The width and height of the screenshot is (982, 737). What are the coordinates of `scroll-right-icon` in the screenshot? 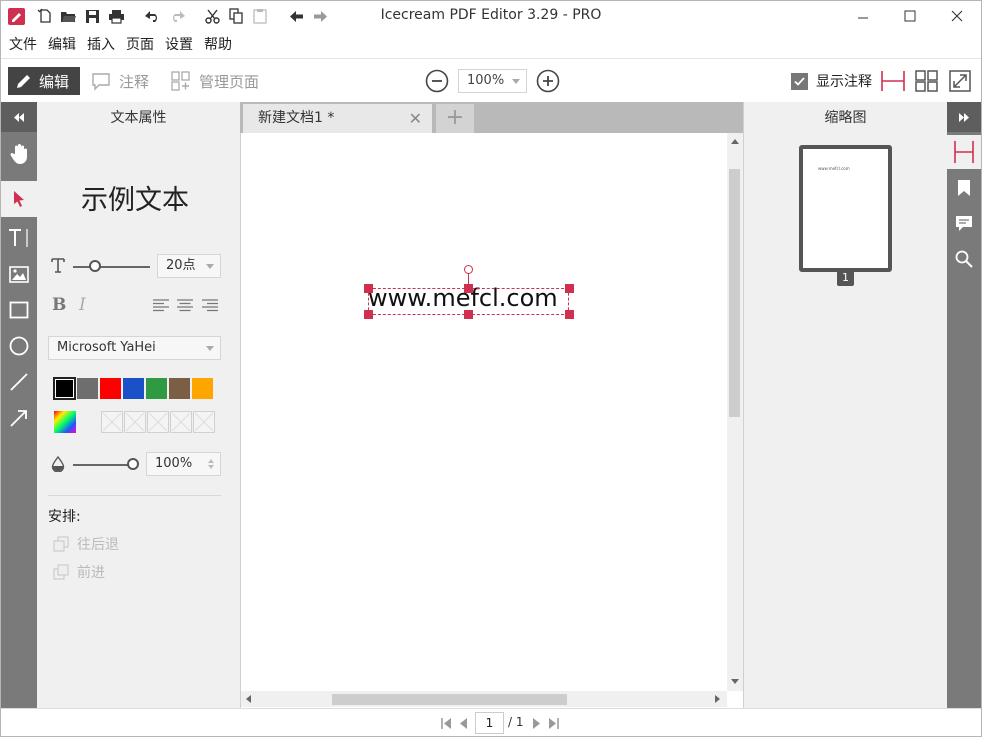 It's located at (717, 699).